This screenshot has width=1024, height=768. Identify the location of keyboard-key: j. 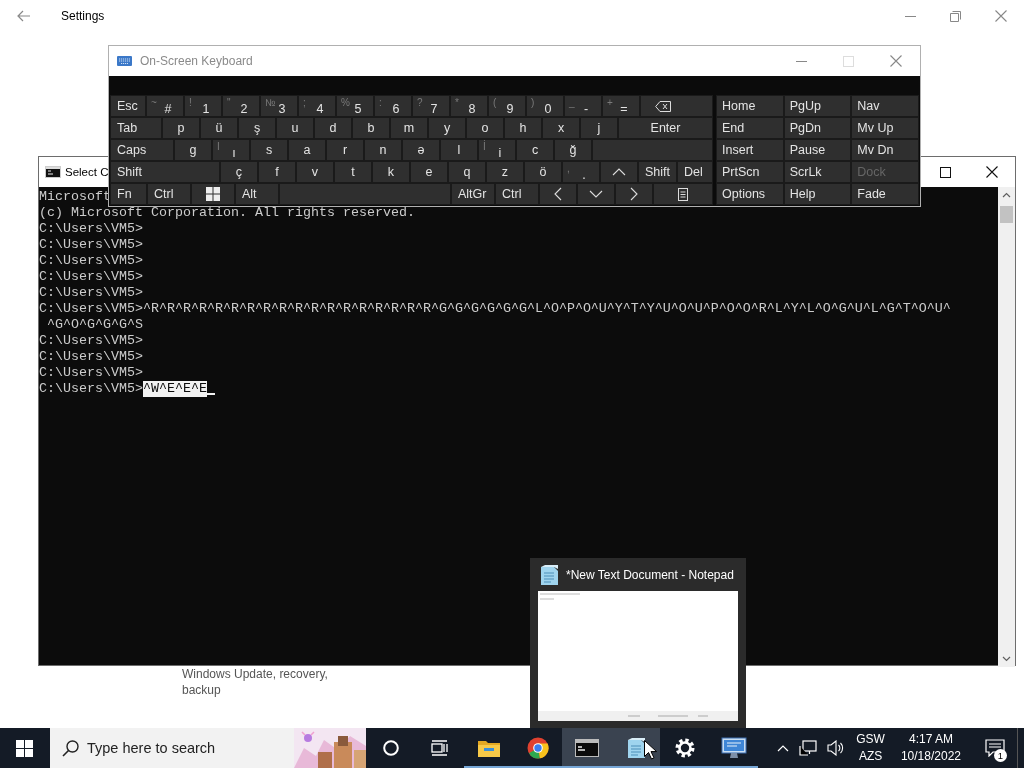
(599, 128).